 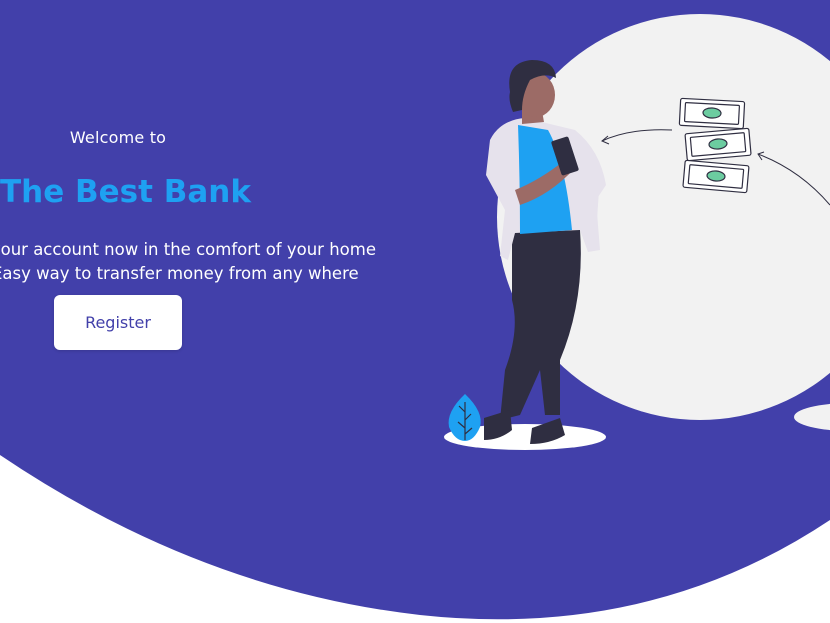 What do you see at coordinates (812, 417) in the screenshot?
I see `floor-shadow-right` at bounding box center [812, 417].